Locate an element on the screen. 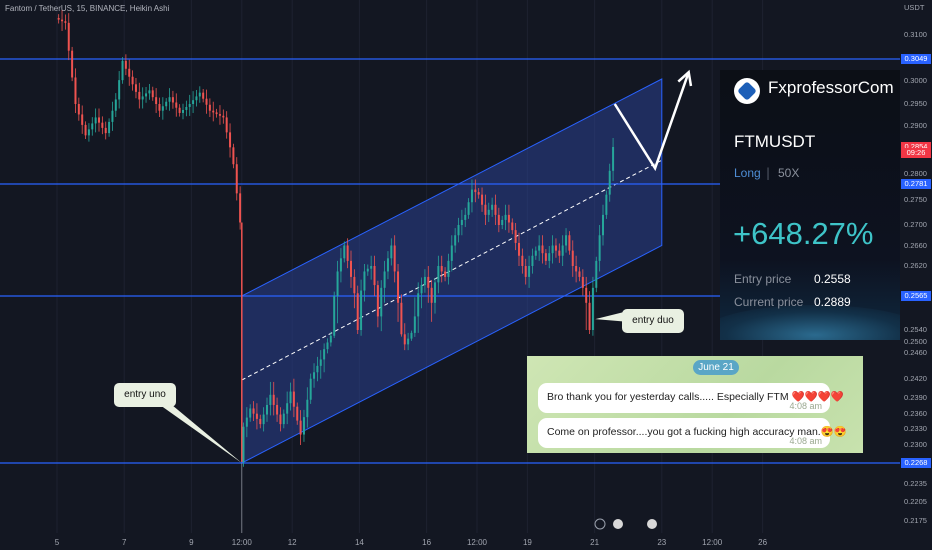  price-badge: 09:26 is located at coordinates (916, 153).